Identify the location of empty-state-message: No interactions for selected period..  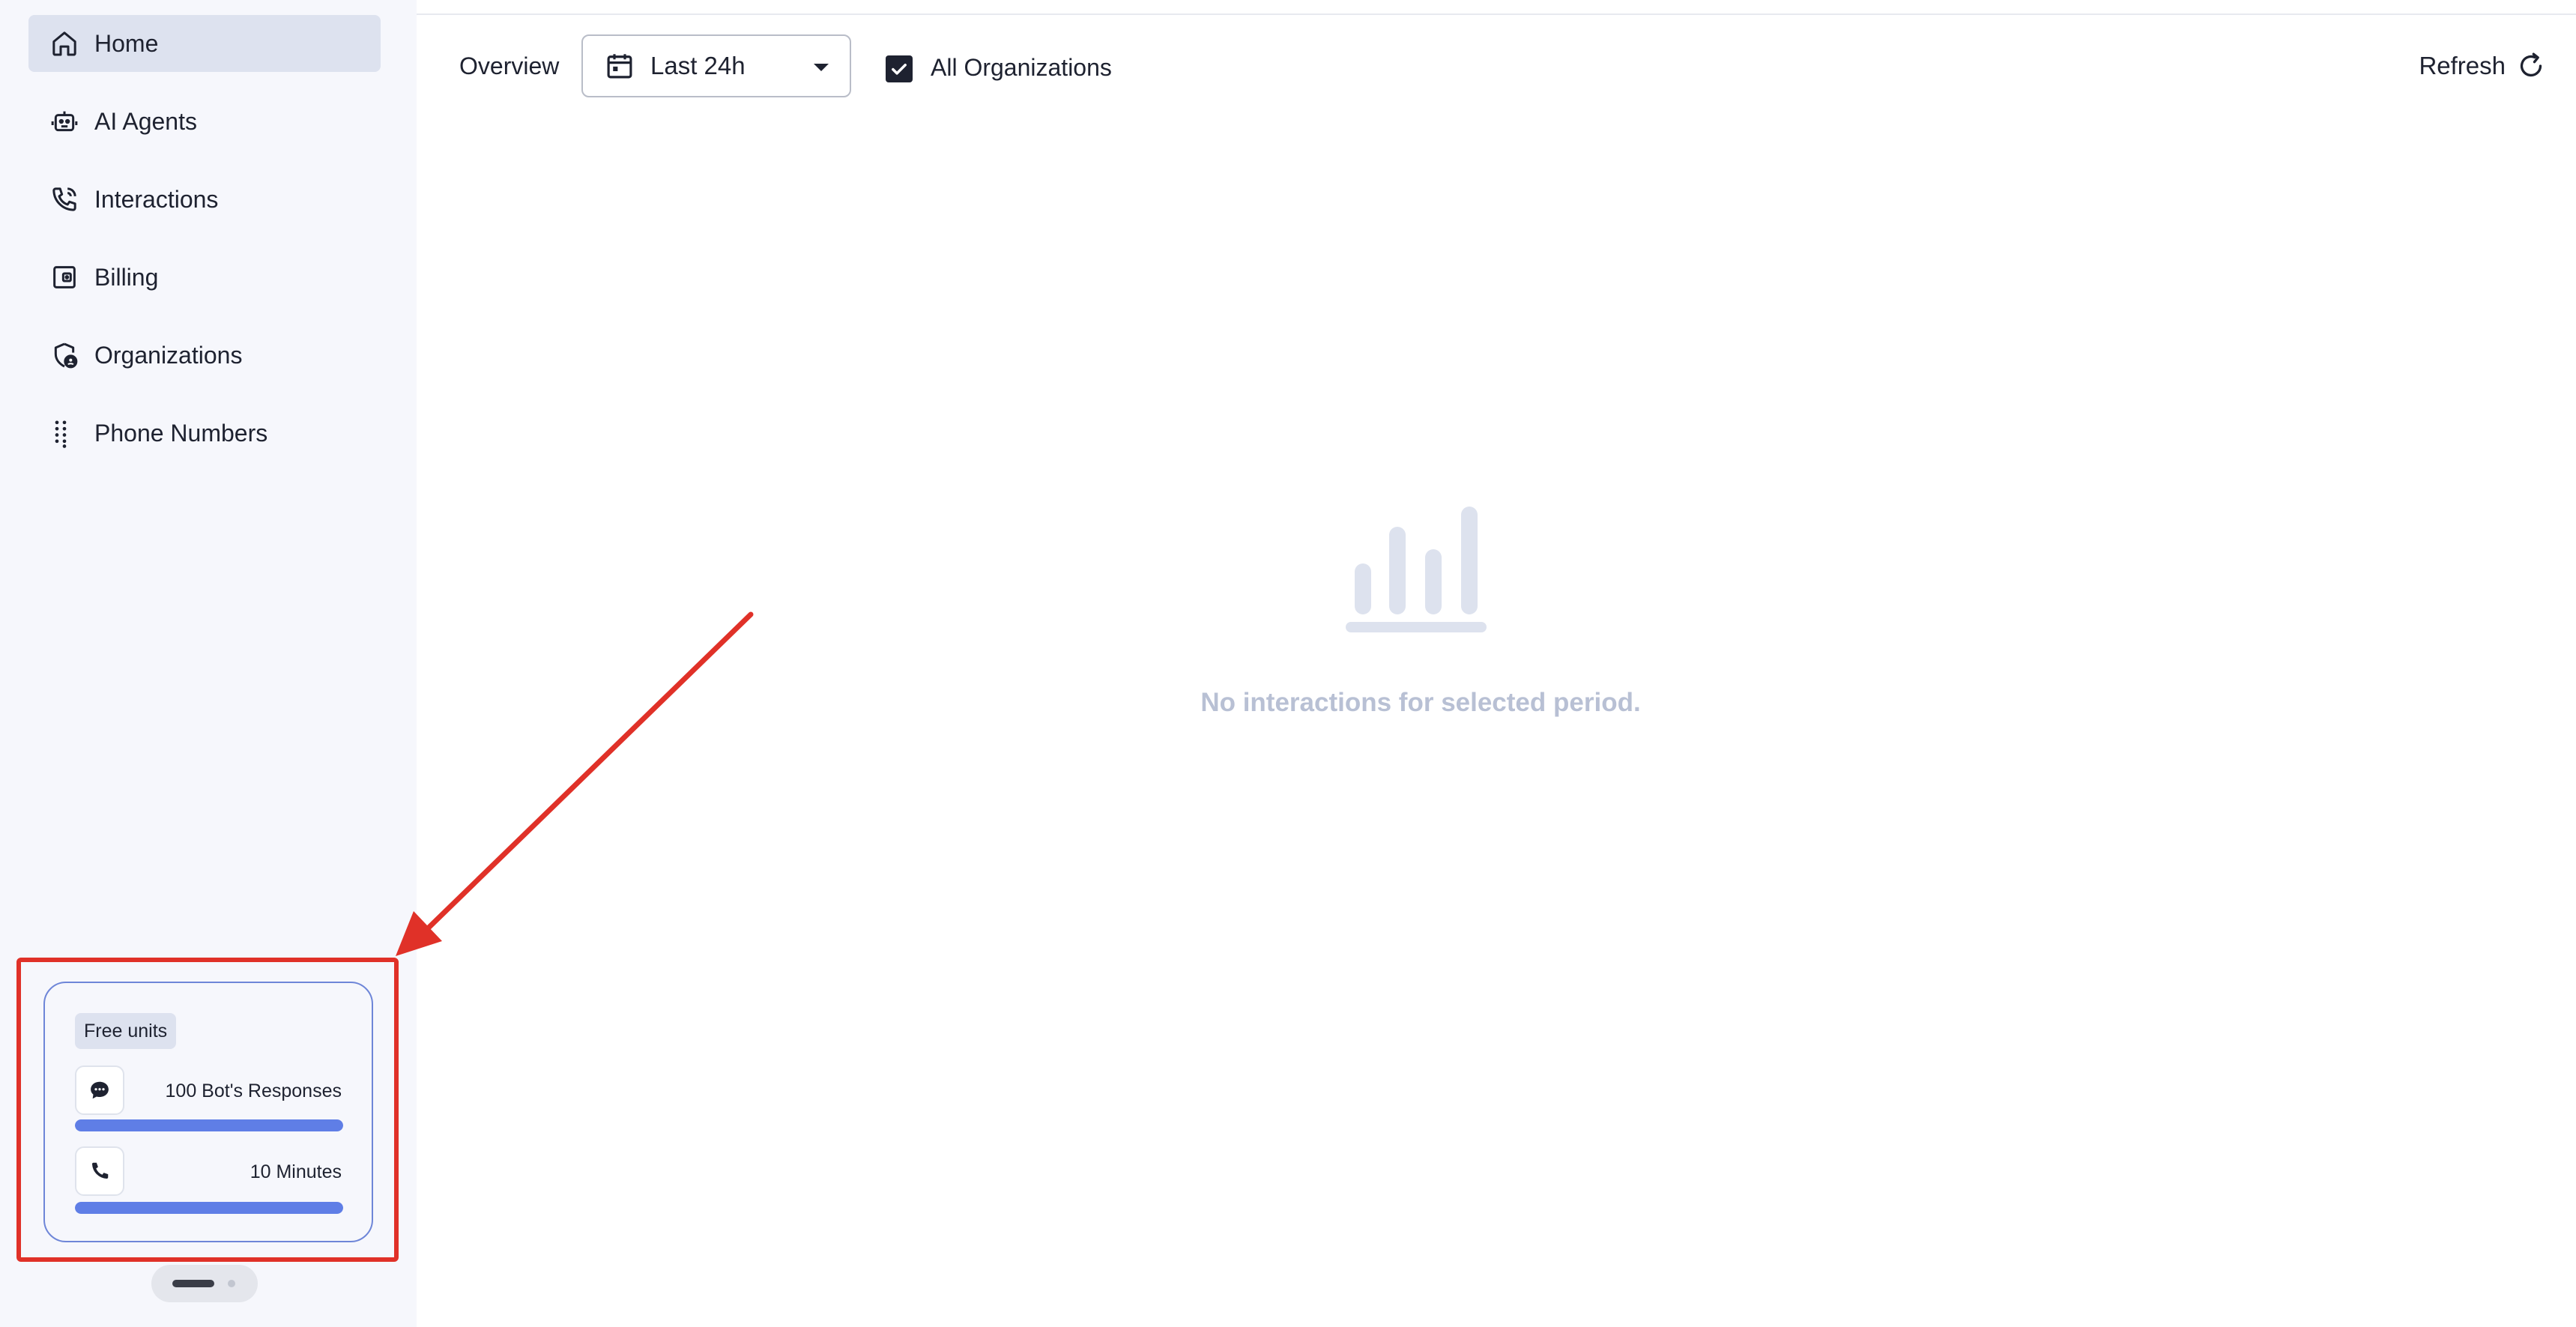
(1420, 703).